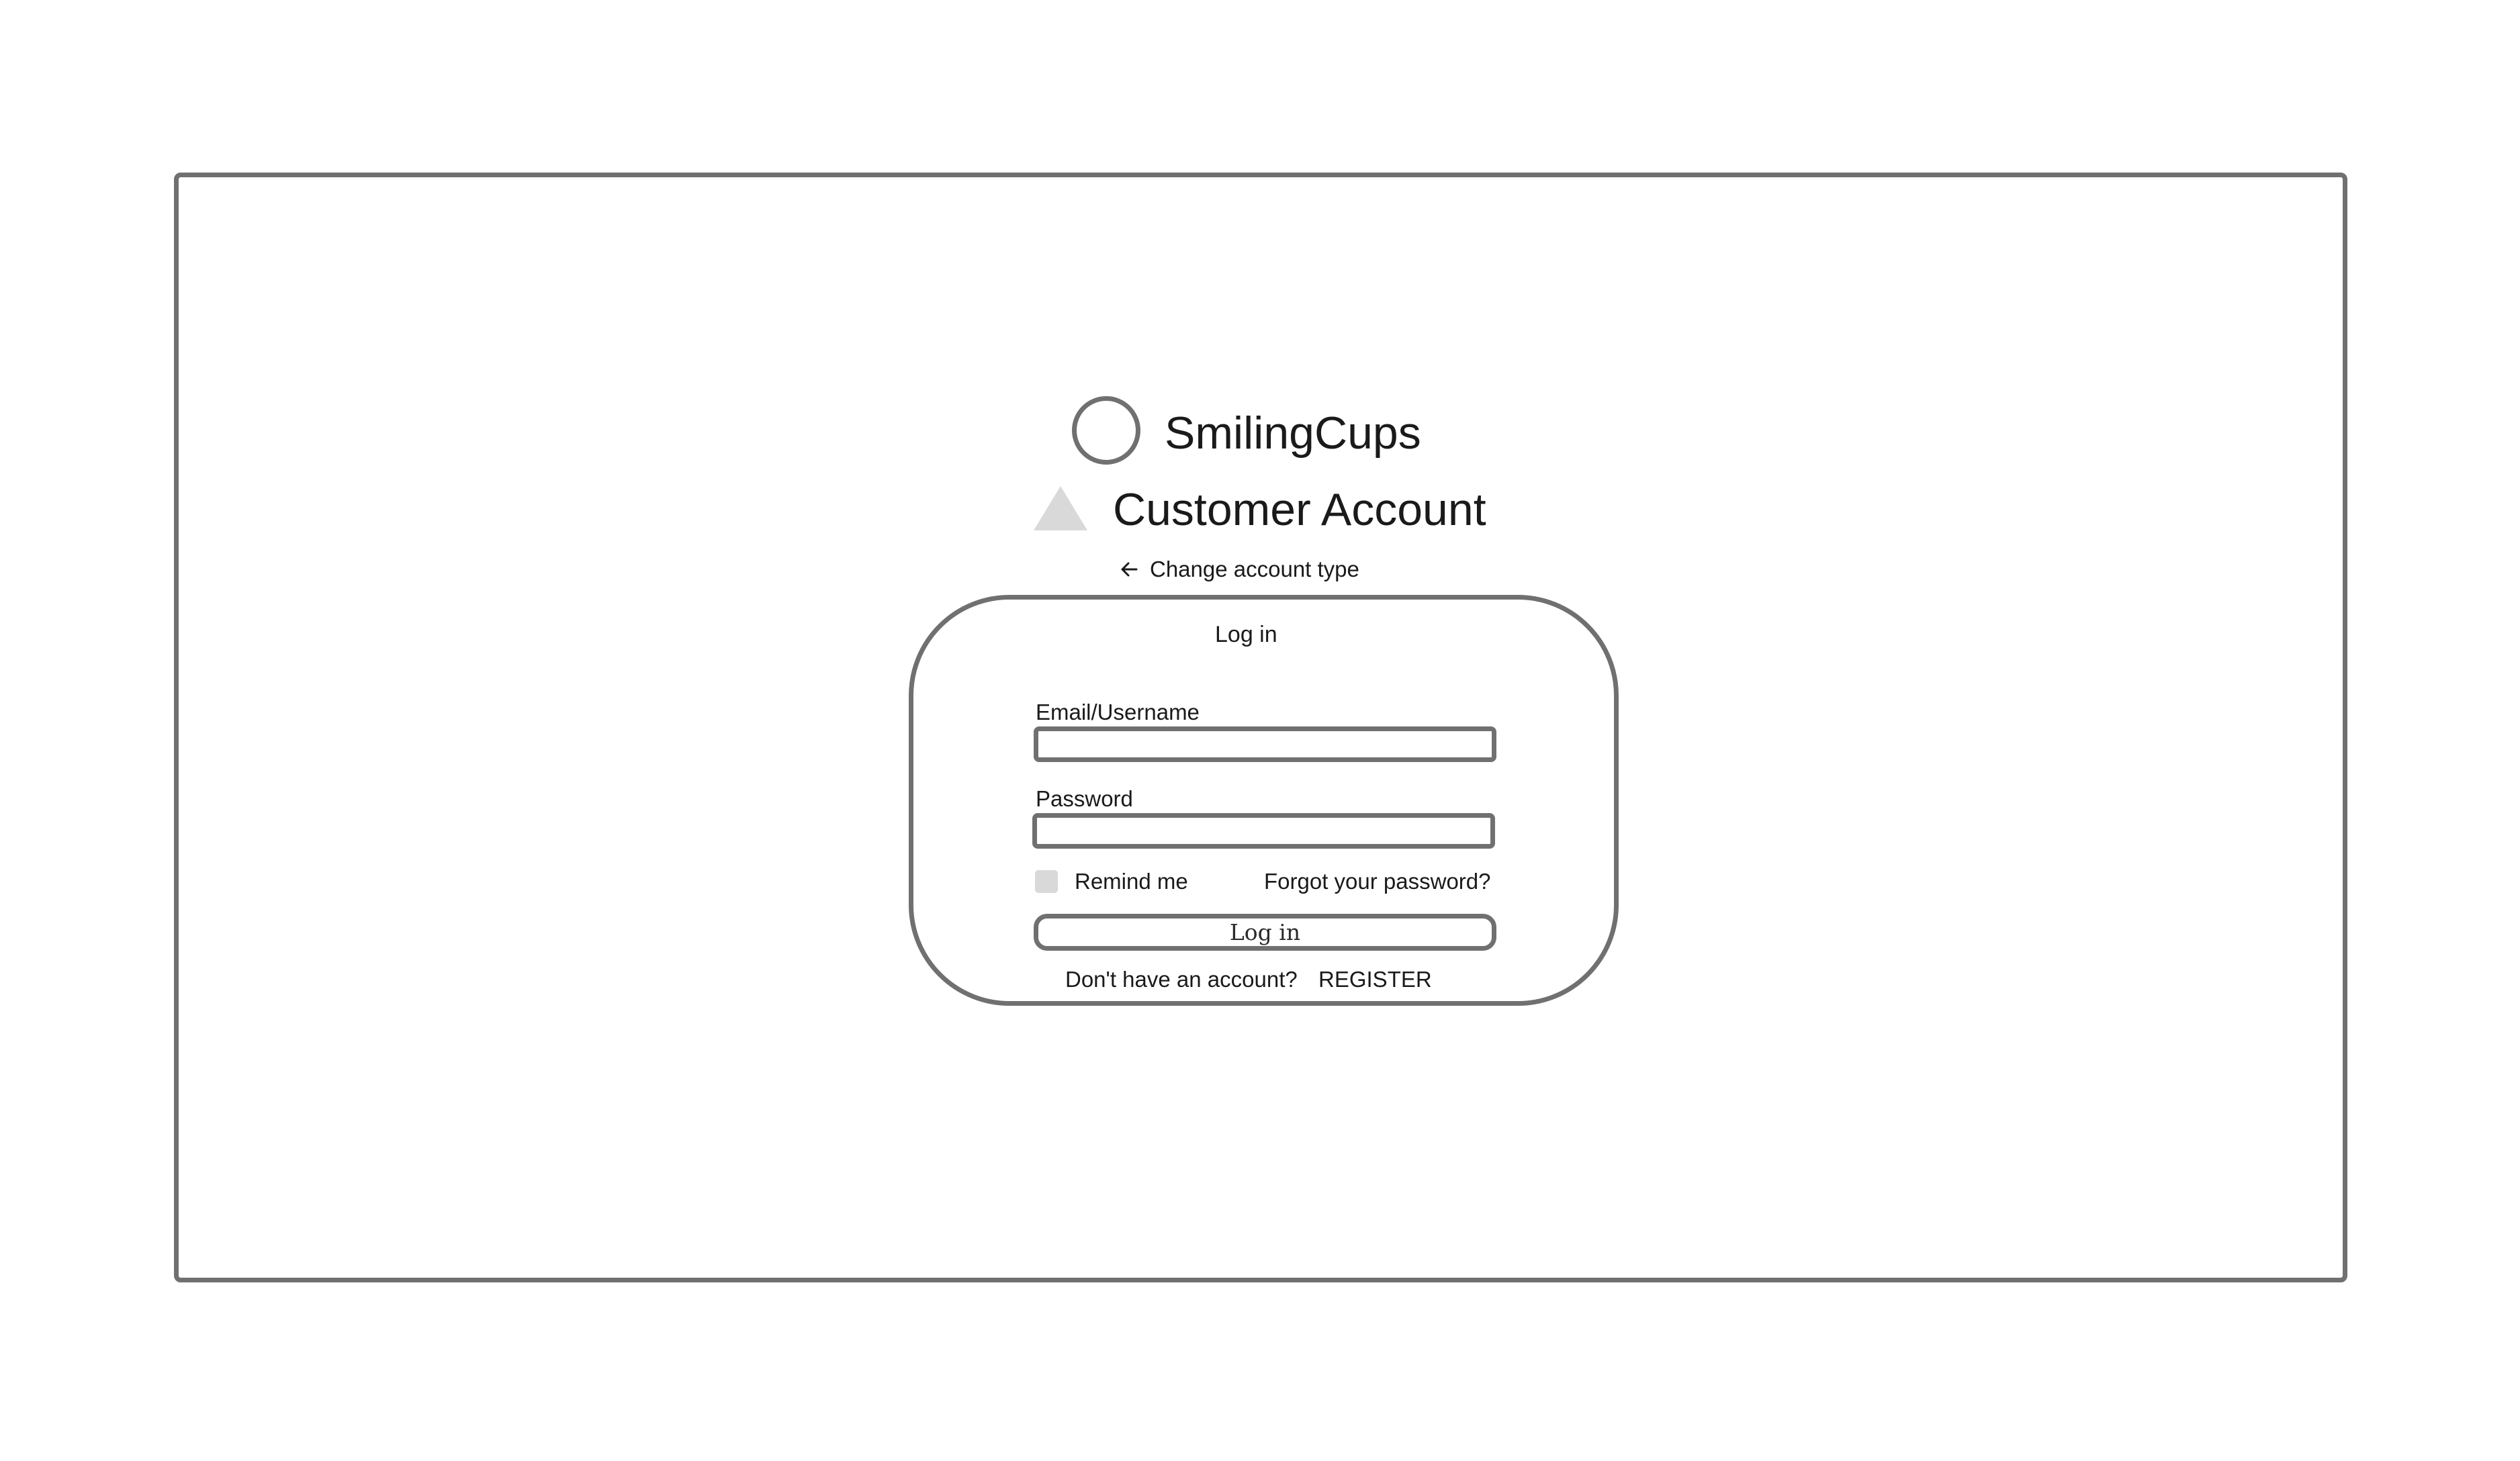  I want to click on login-button-label: Log in, so click(1265, 932).